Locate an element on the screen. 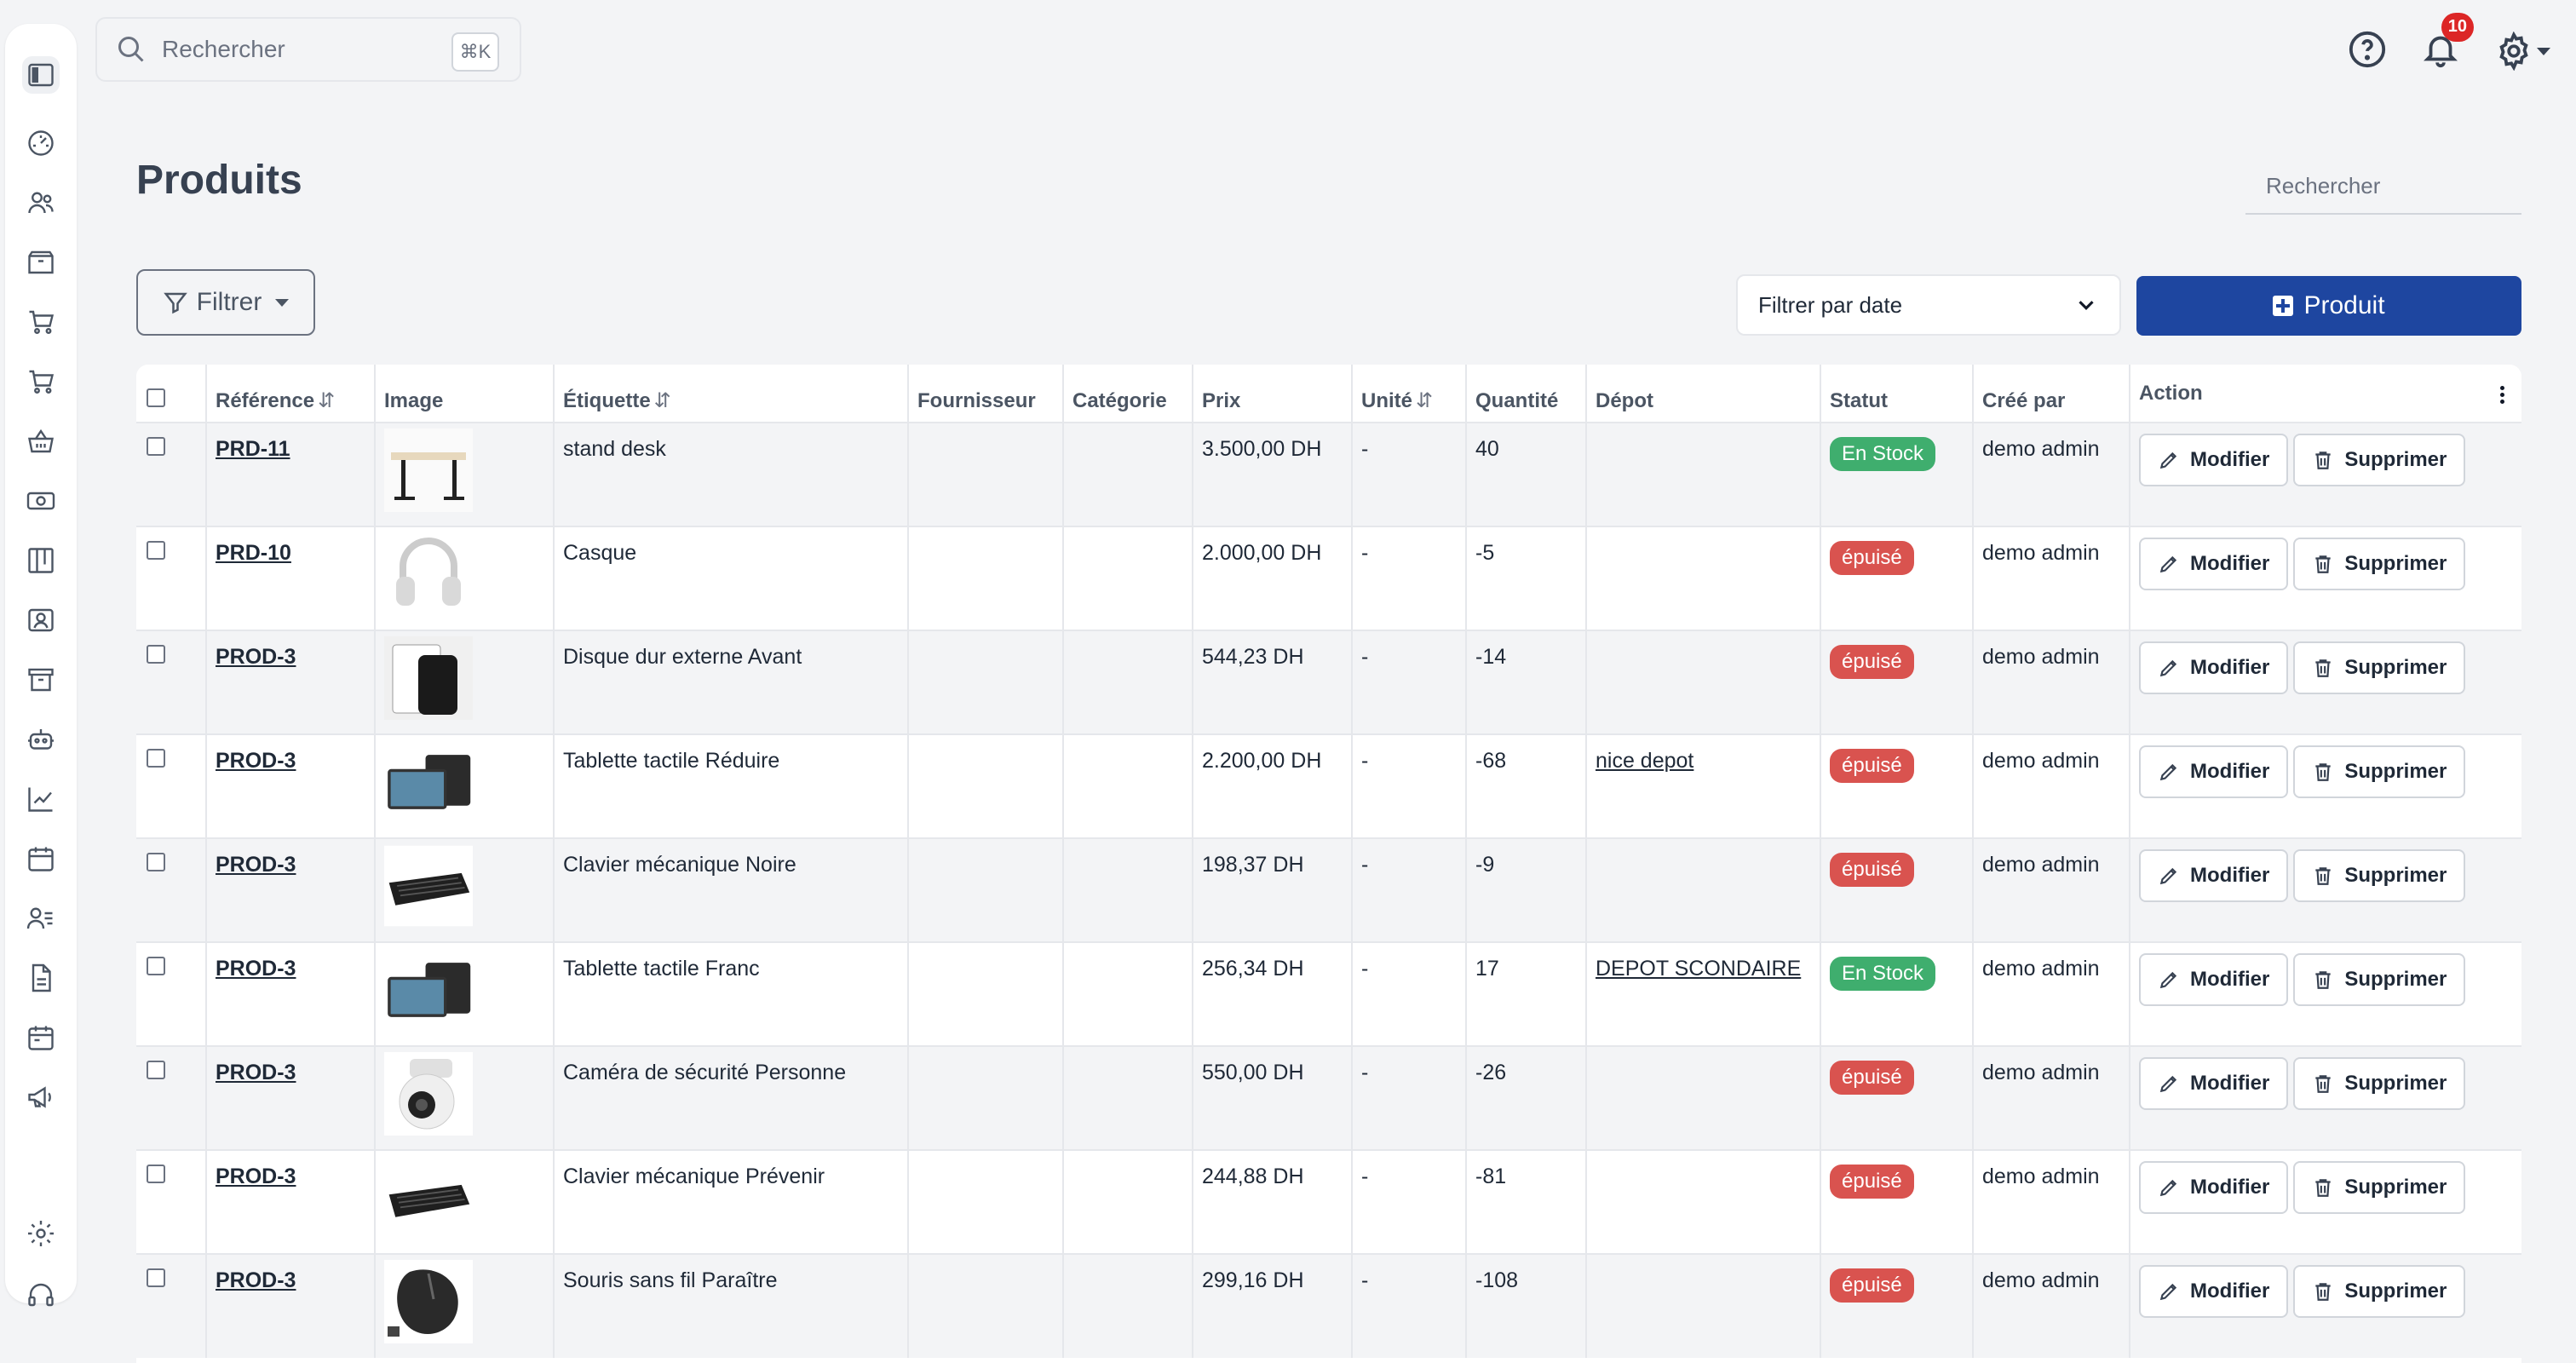  depot-link: DEPOT SCONDAIRE is located at coordinates (1699, 969).